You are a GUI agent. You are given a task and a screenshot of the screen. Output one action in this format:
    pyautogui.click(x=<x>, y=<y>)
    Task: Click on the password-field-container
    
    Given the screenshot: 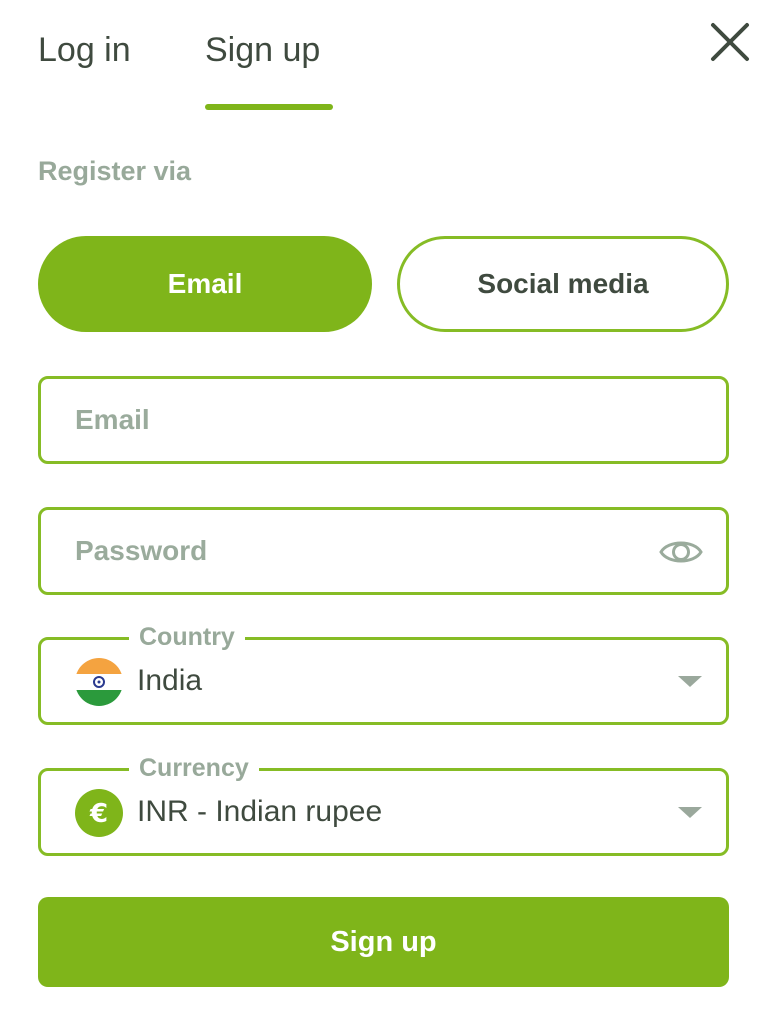 What is the action you would take?
    pyautogui.click(x=383, y=551)
    